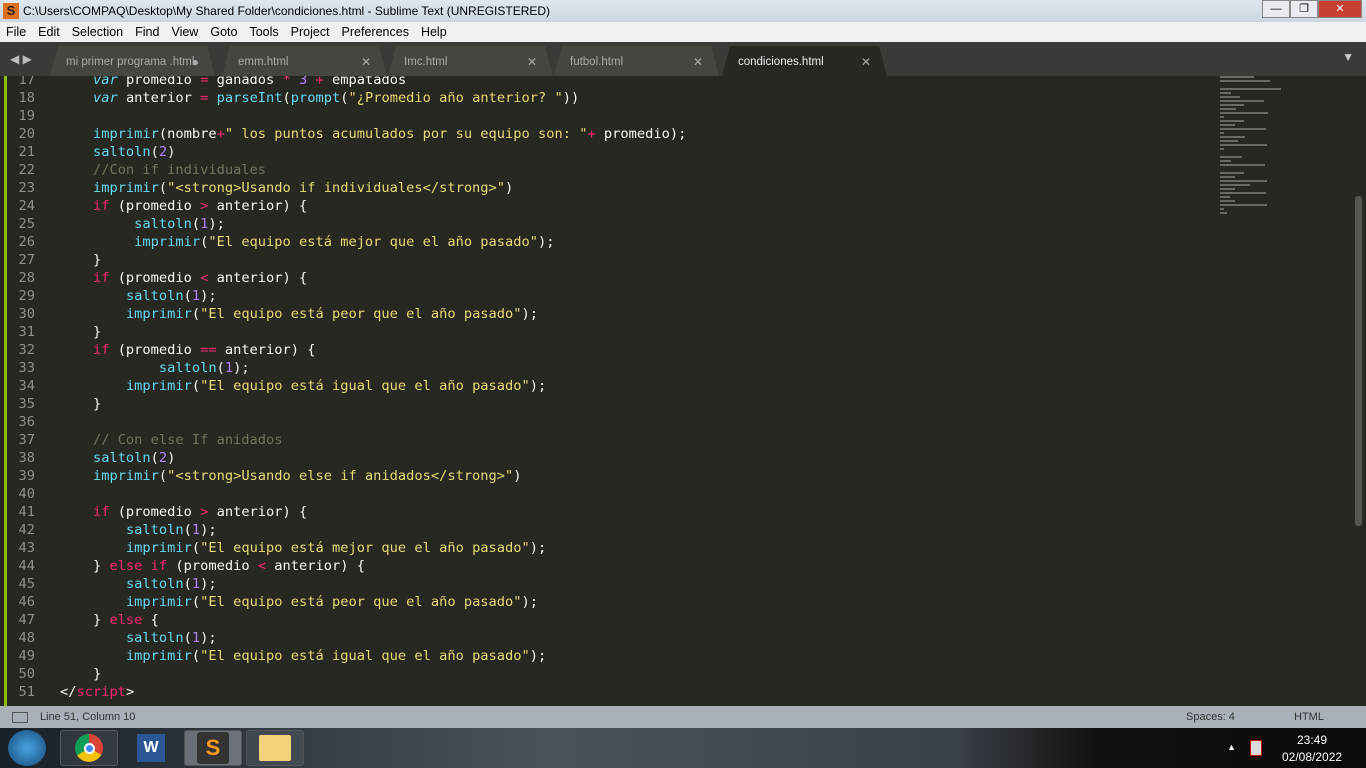 Image resolution: width=1366 pixels, height=768 pixels. Describe the element at coordinates (16, 32) in the screenshot. I see `menu-file: File` at that location.